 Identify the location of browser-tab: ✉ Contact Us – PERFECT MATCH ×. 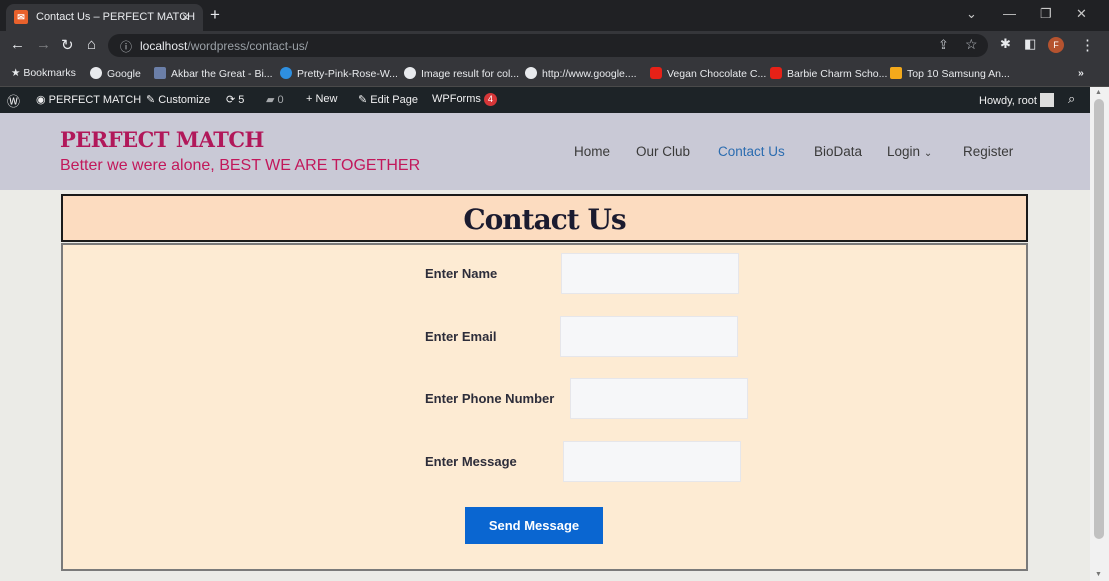
(104, 17).